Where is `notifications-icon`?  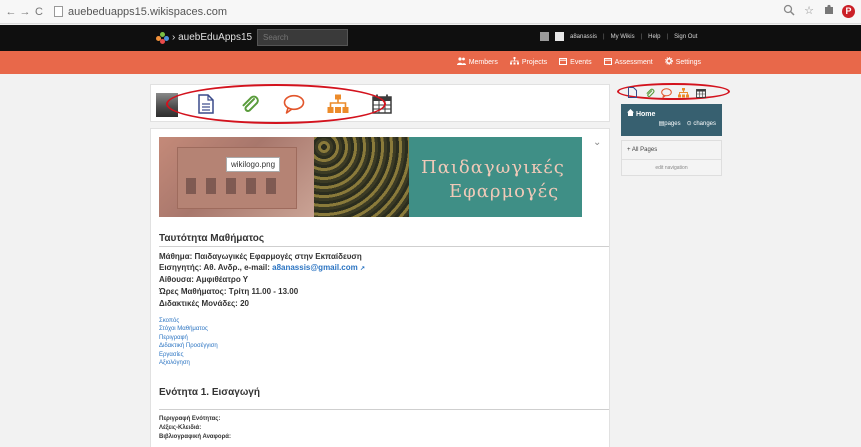 notifications-icon is located at coordinates (544, 36).